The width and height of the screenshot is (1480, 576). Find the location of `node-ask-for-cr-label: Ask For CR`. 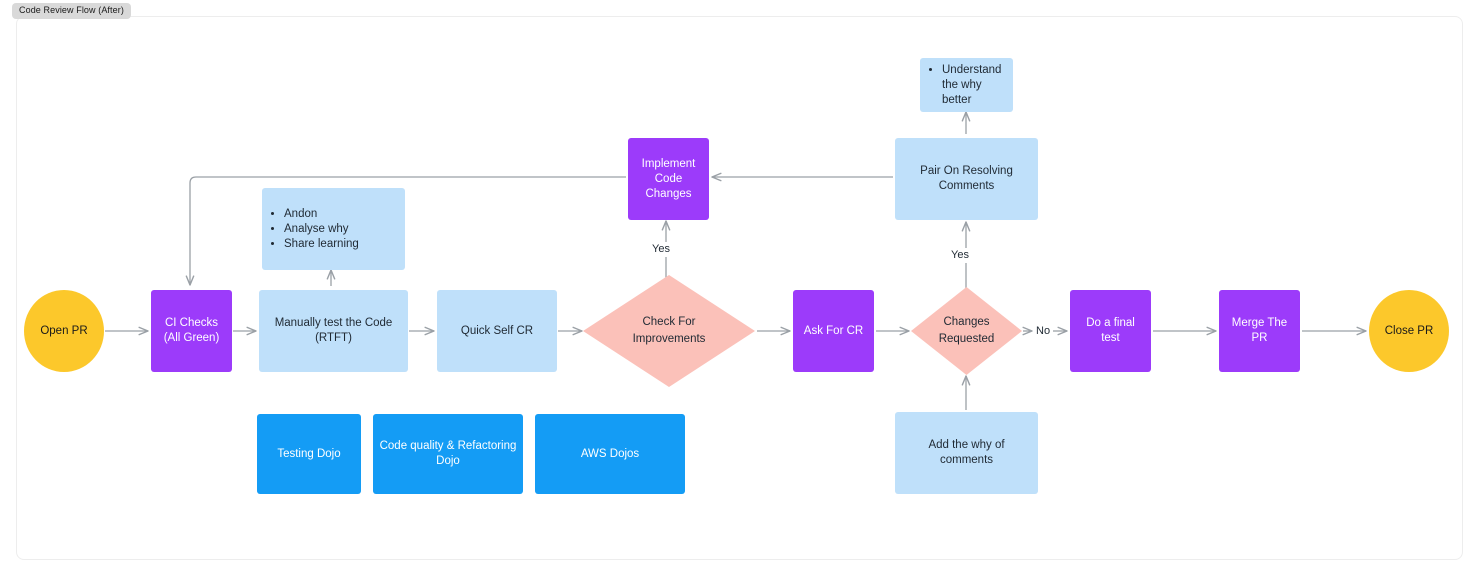

node-ask-for-cr-label: Ask For CR is located at coordinates (833, 330).